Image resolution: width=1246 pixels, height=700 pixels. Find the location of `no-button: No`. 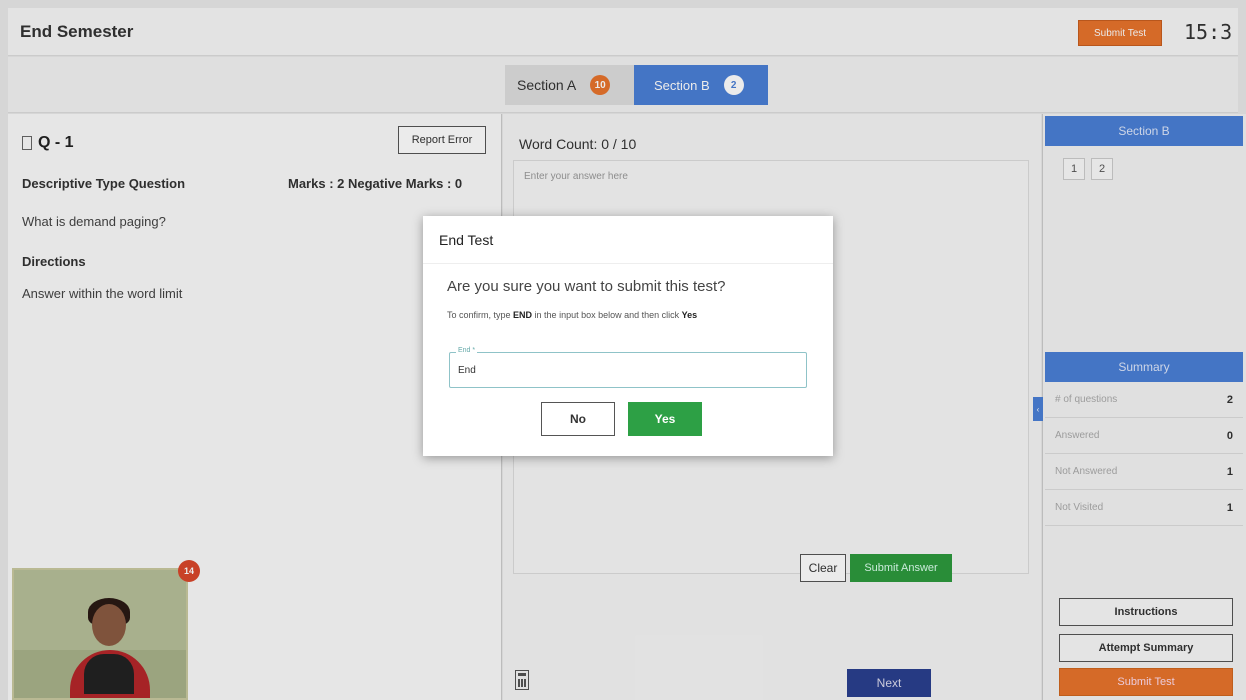

no-button: No is located at coordinates (578, 419).